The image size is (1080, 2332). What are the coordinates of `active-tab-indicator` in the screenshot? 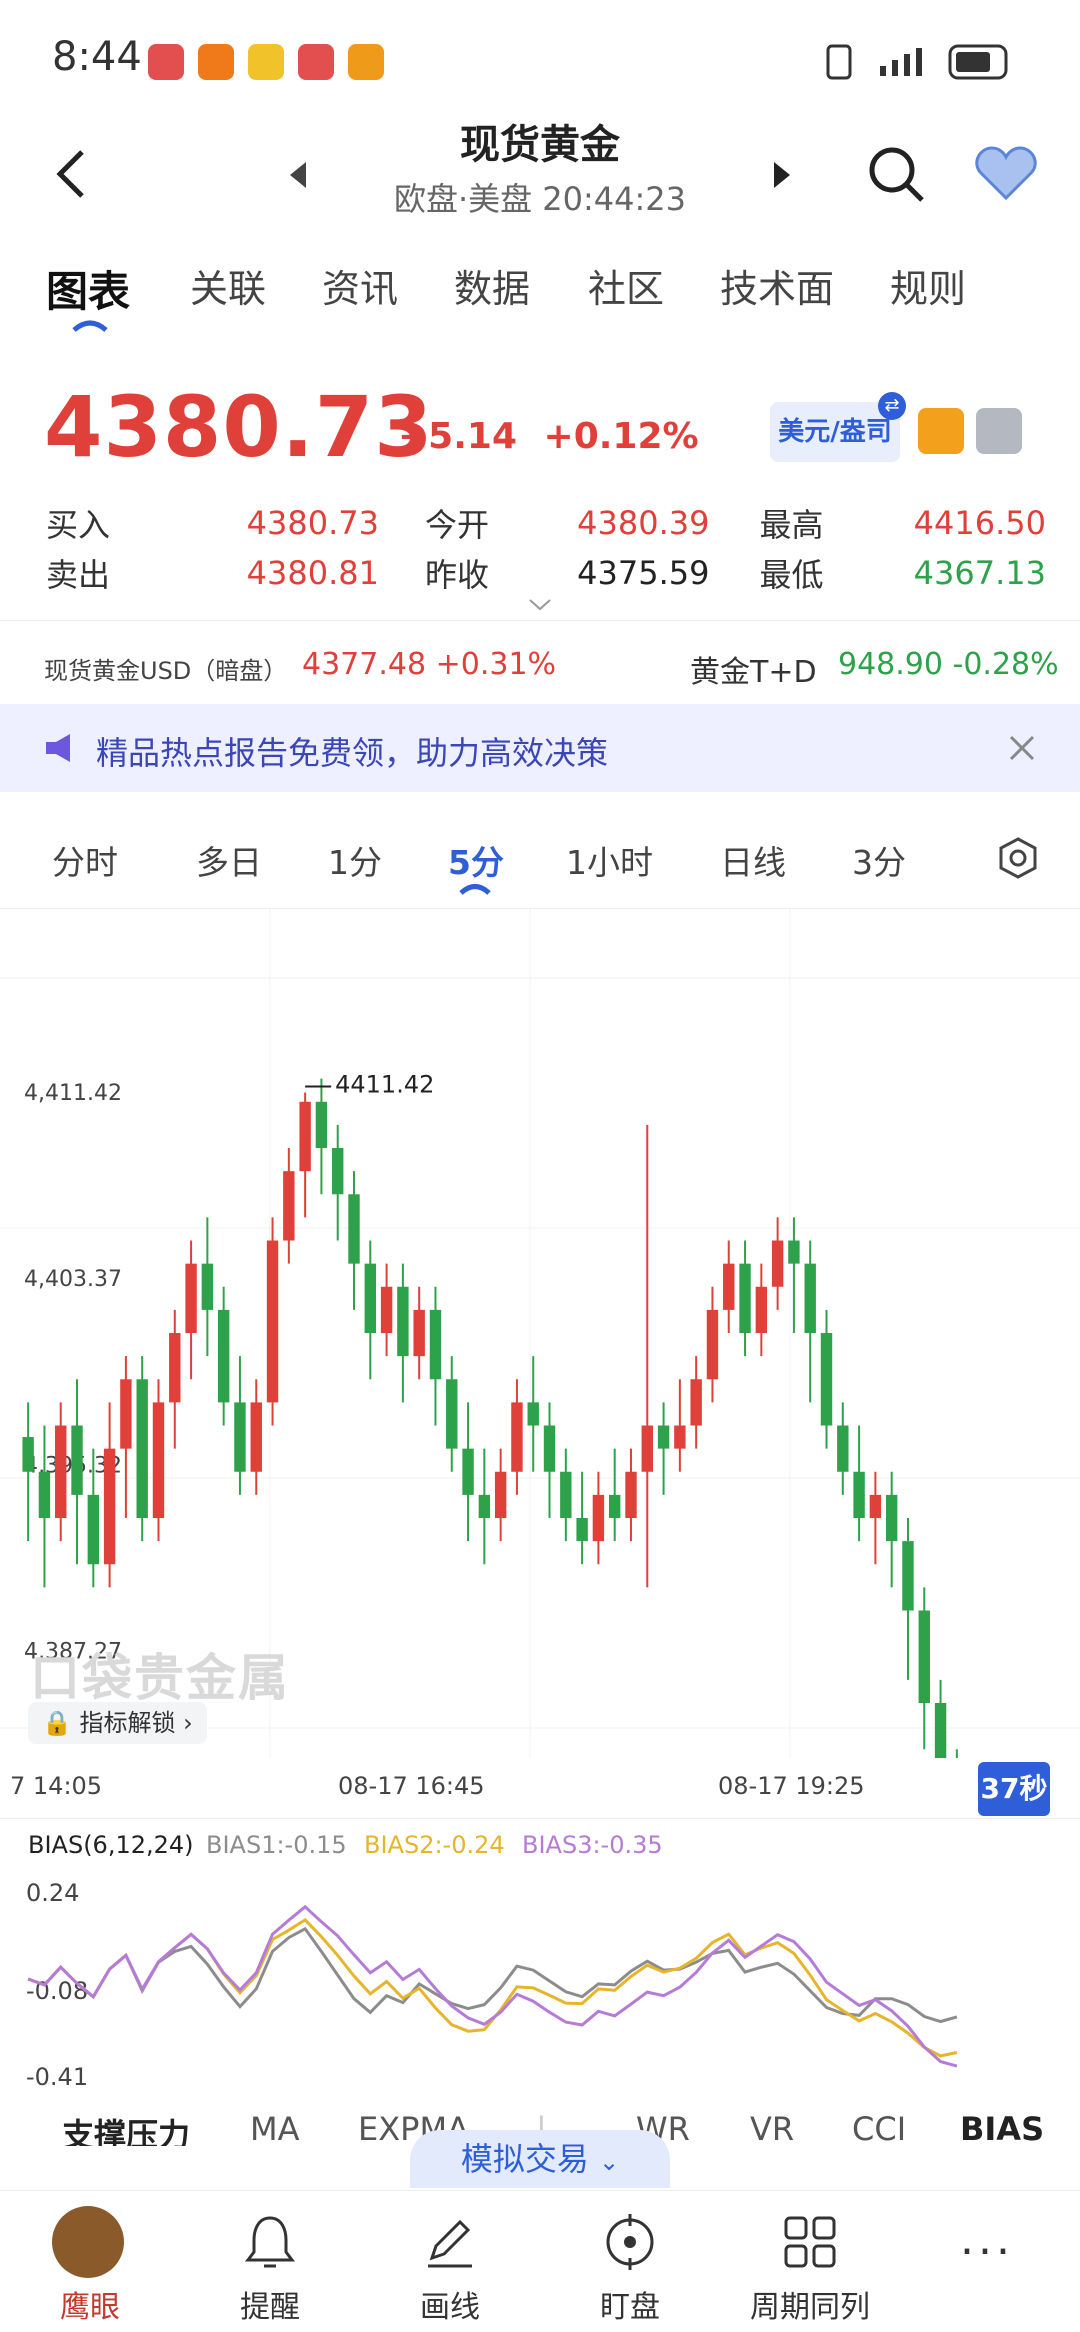 It's located at (90, 326).